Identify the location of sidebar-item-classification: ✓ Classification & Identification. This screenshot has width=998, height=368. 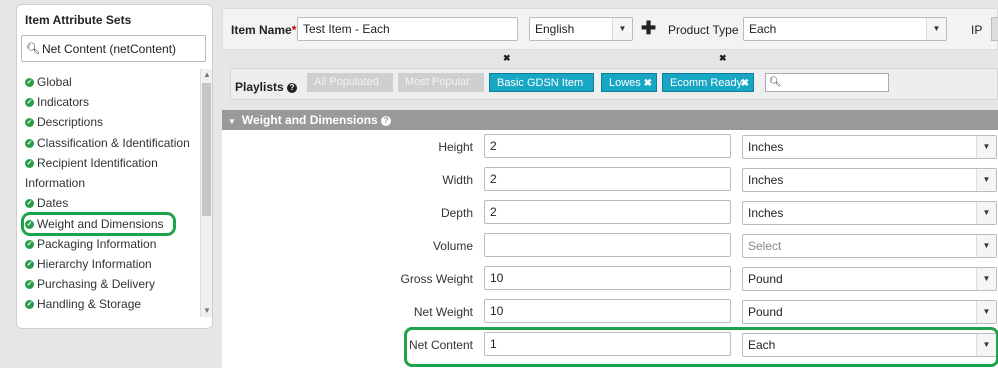
(107, 143).